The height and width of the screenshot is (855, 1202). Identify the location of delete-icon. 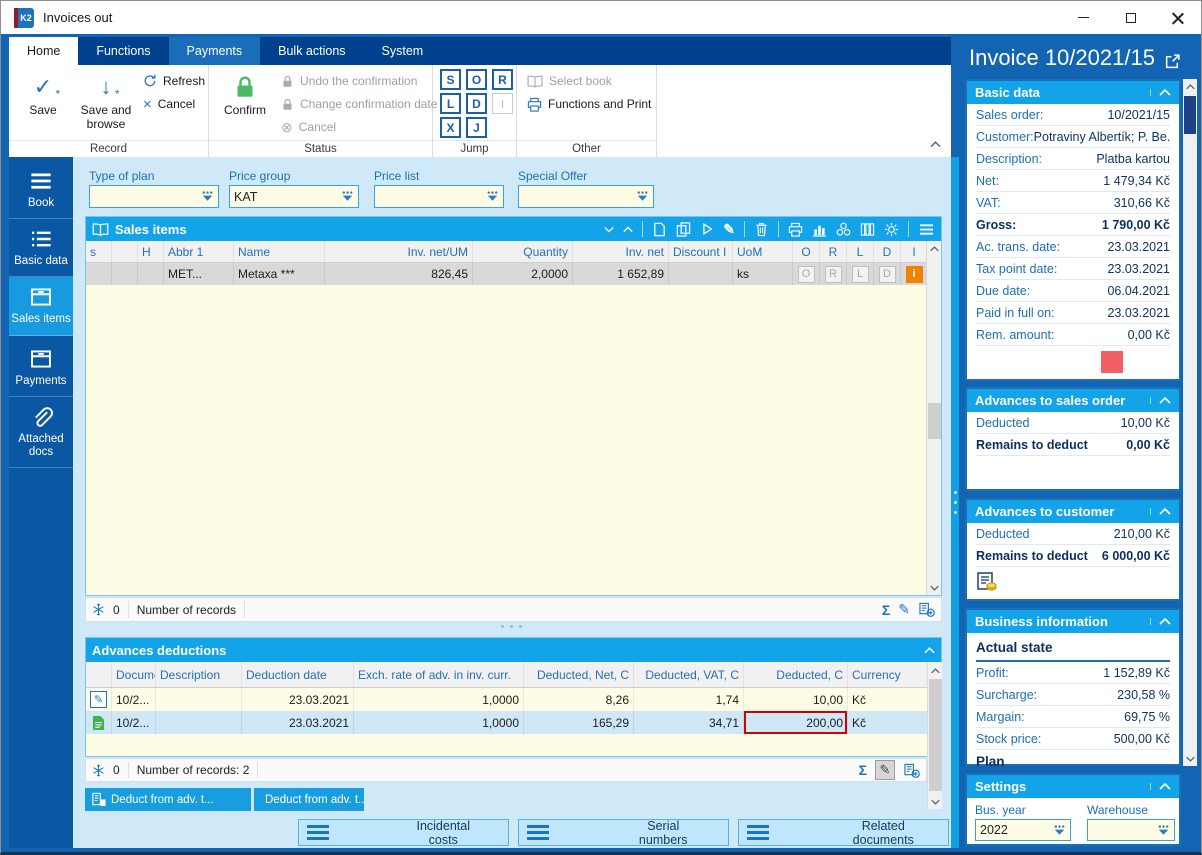
(761, 229).